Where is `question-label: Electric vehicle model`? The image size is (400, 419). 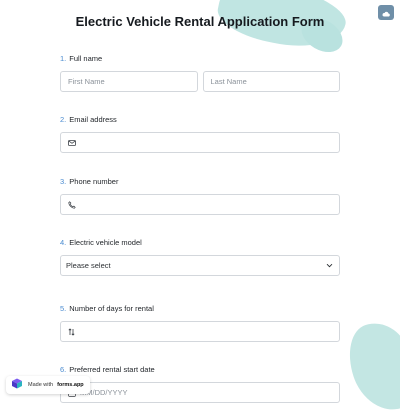 question-label: Electric vehicle model is located at coordinates (105, 242).